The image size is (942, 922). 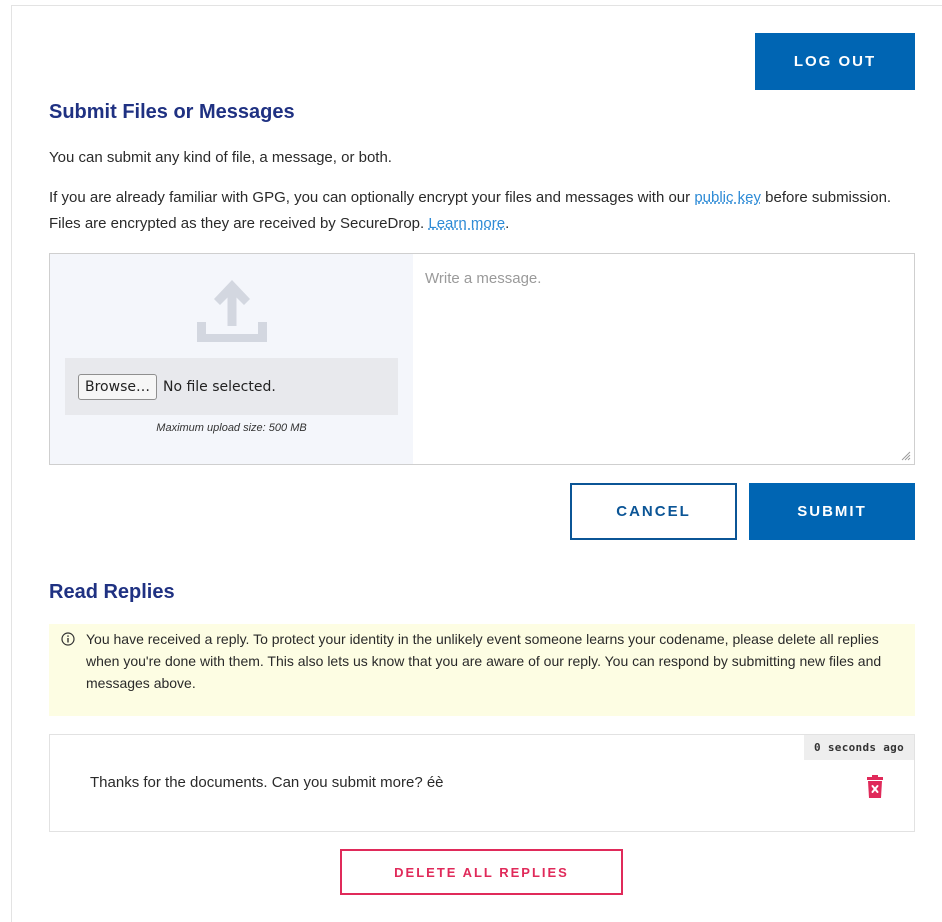 I want to click on file-status-text: No file selected., so click(x=219, y=386).